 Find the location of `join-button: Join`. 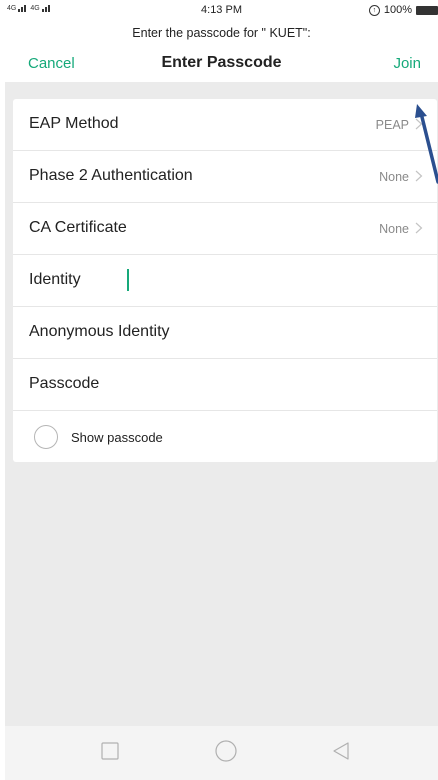

join-button: Join is located at coordinates (407, 63).